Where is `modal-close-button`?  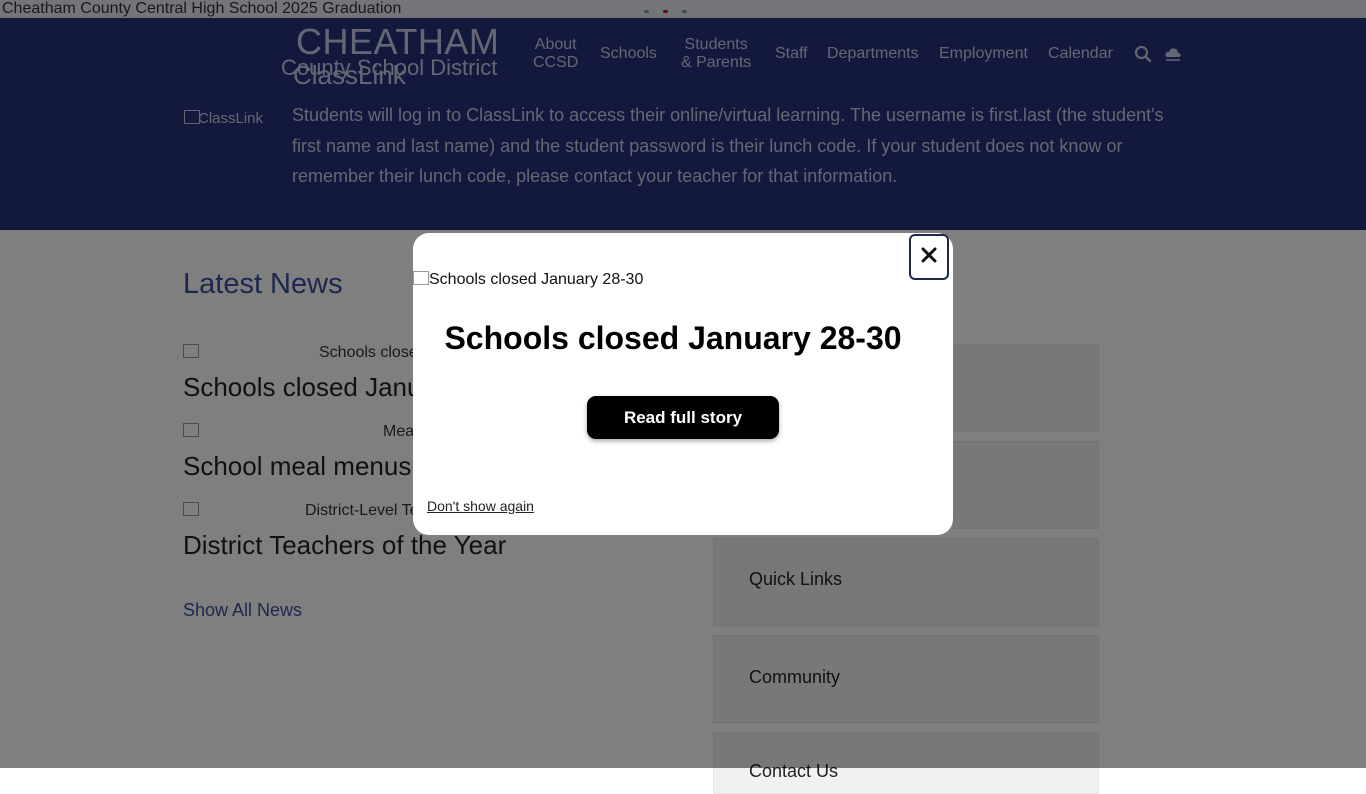
modal-close-button is located at coordinates (929, 257).